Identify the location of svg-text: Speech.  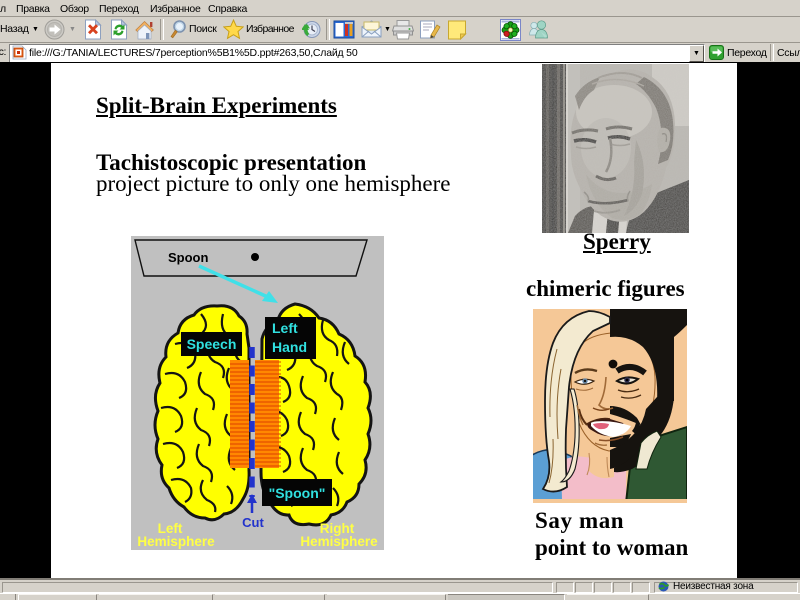
(212, 344).